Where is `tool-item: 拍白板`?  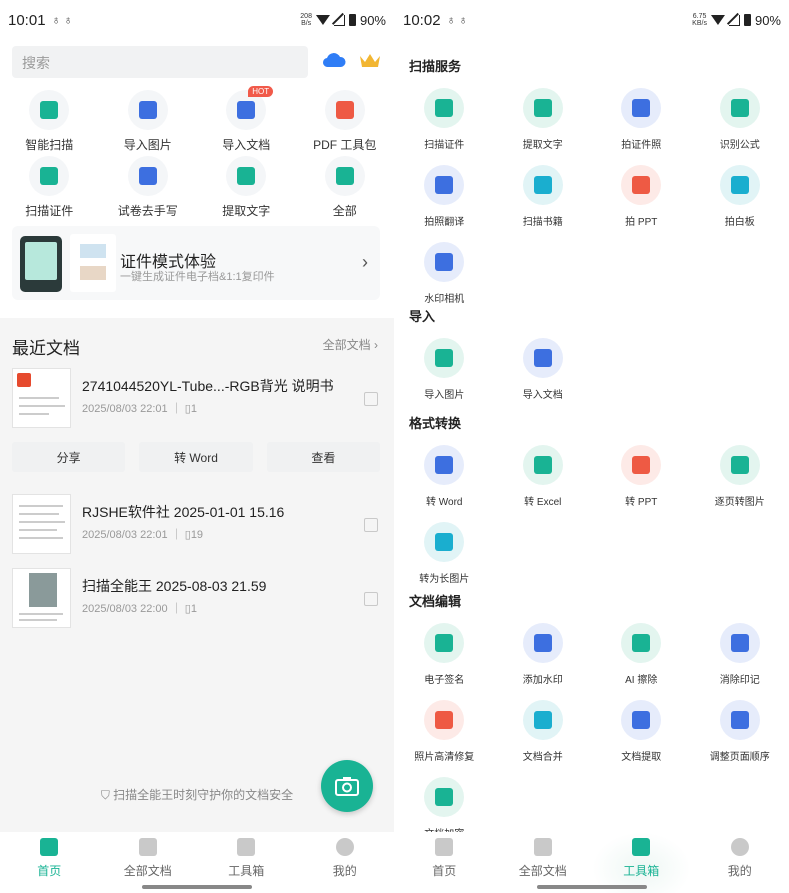 tool-item: 拍白板 is located at coordinates (740, 196).